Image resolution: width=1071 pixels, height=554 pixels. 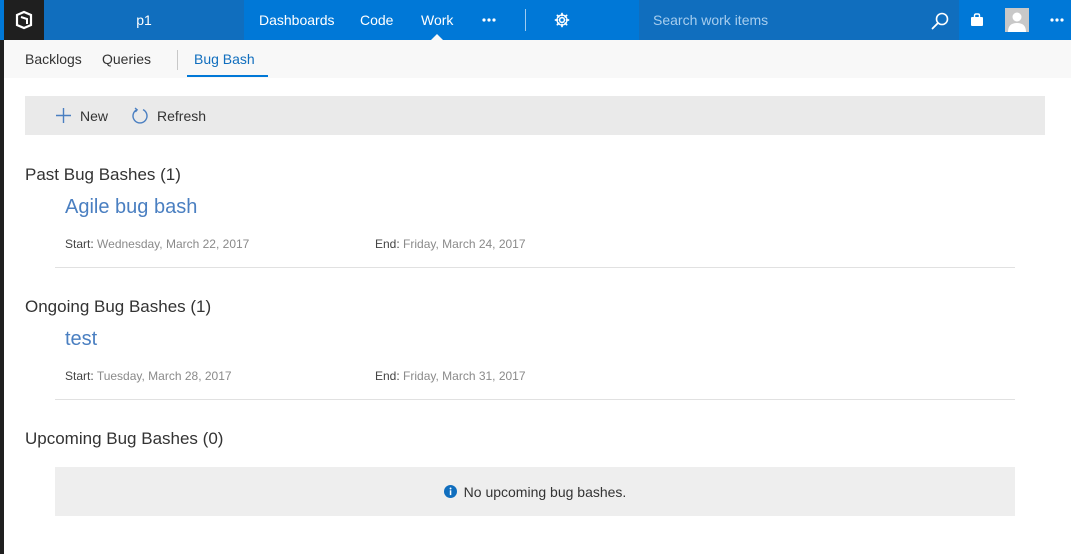 I want to click on new-button: New, so click(x=81, y=115).